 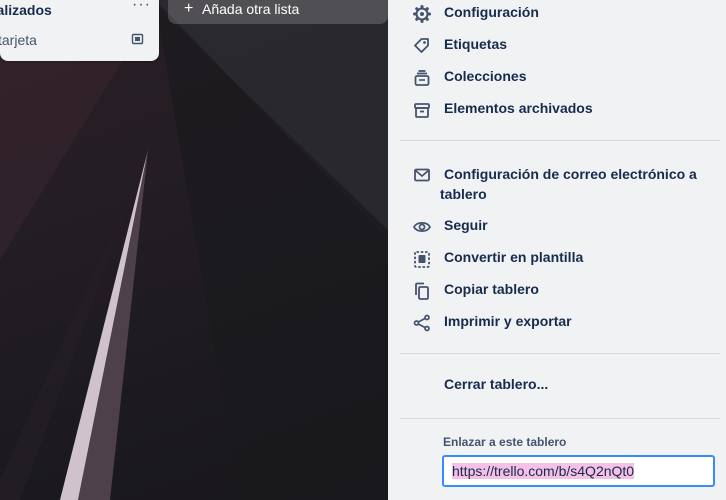 I want to click on board-link-value: https://trello.com/b/s4Q2nQt0, so click(x=543, y=471).